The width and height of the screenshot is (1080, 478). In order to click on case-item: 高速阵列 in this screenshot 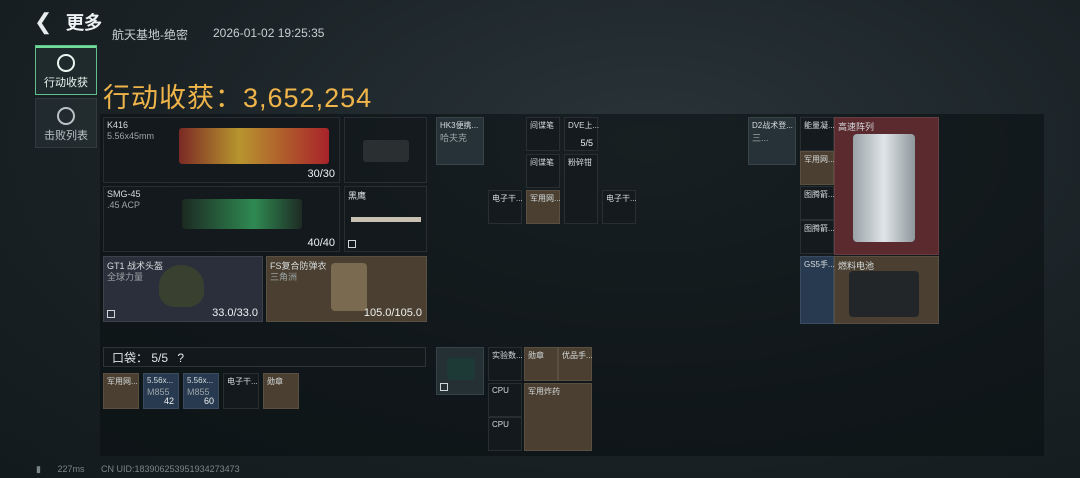, I will do `click(886, 186)`.